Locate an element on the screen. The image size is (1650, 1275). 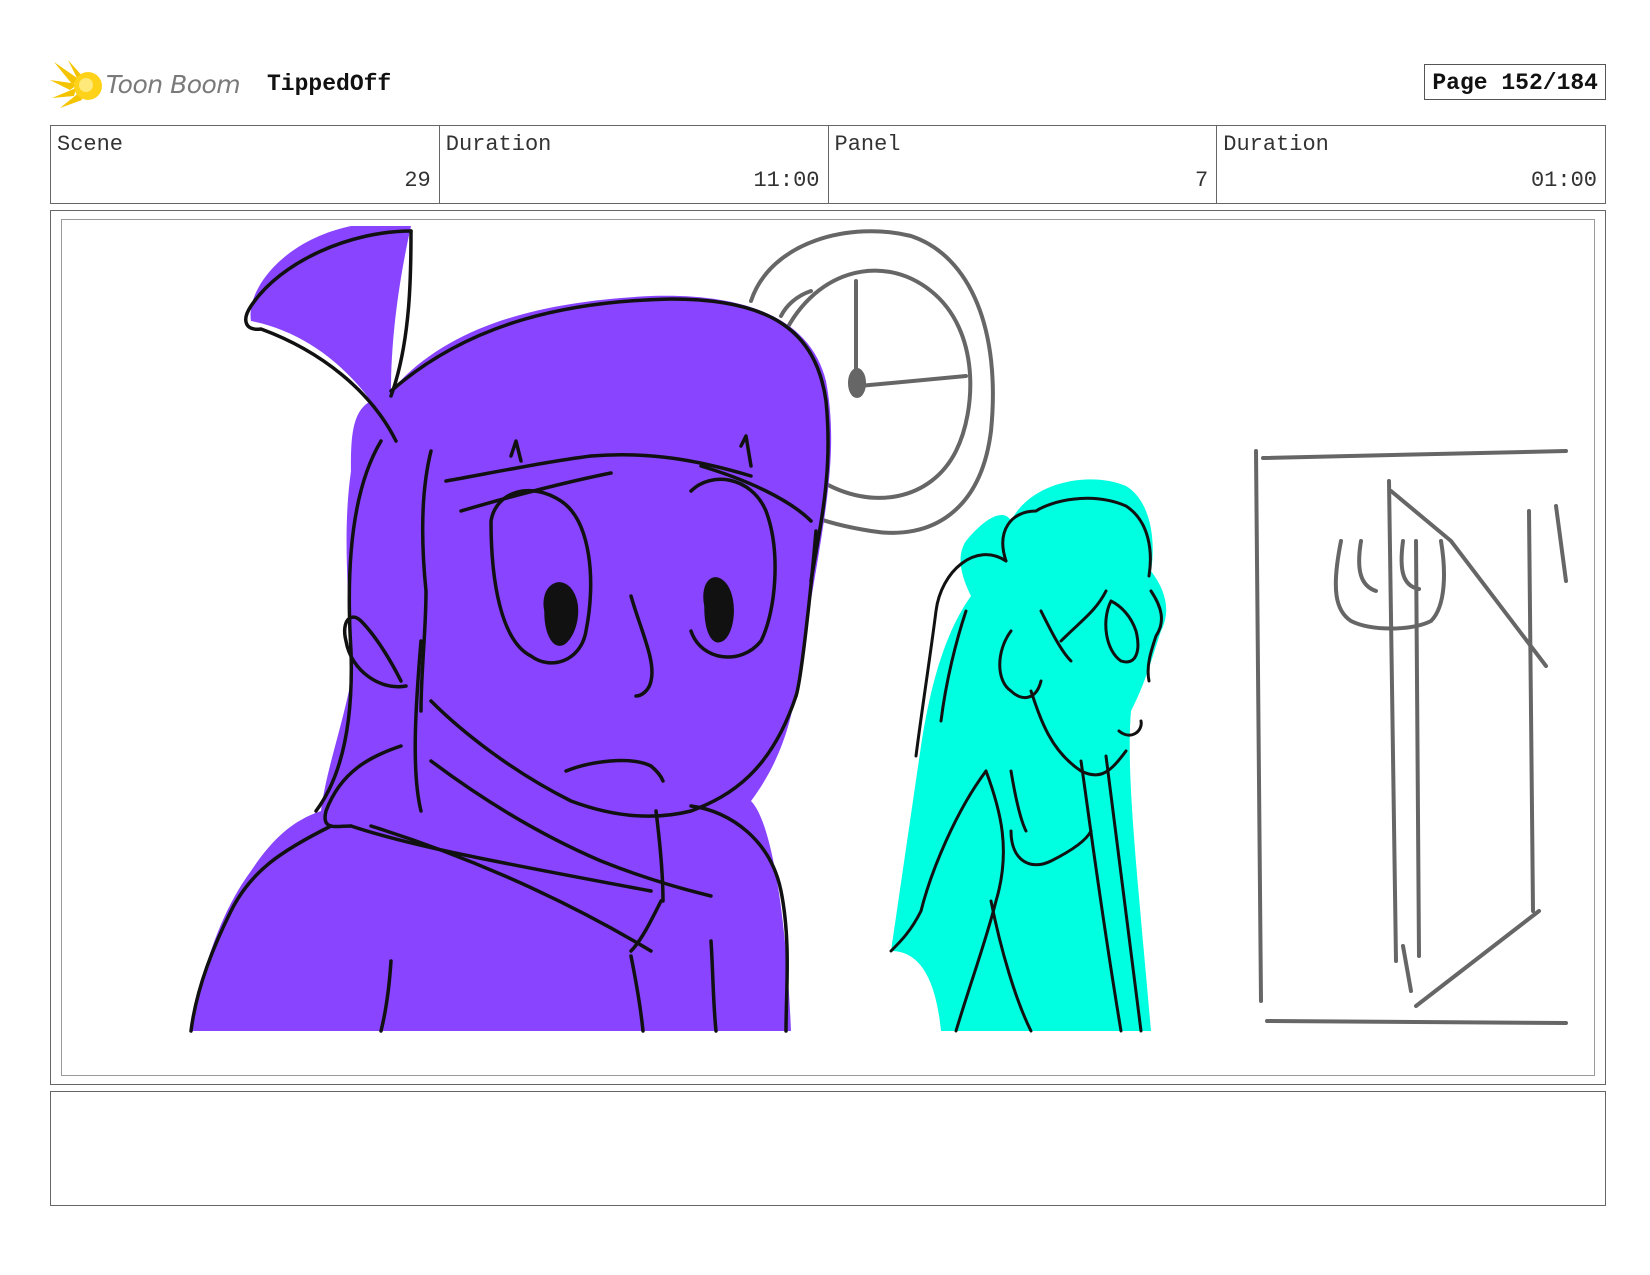
scene-duration-cell: Duration 11:00 is located at coordinates (634, 164).